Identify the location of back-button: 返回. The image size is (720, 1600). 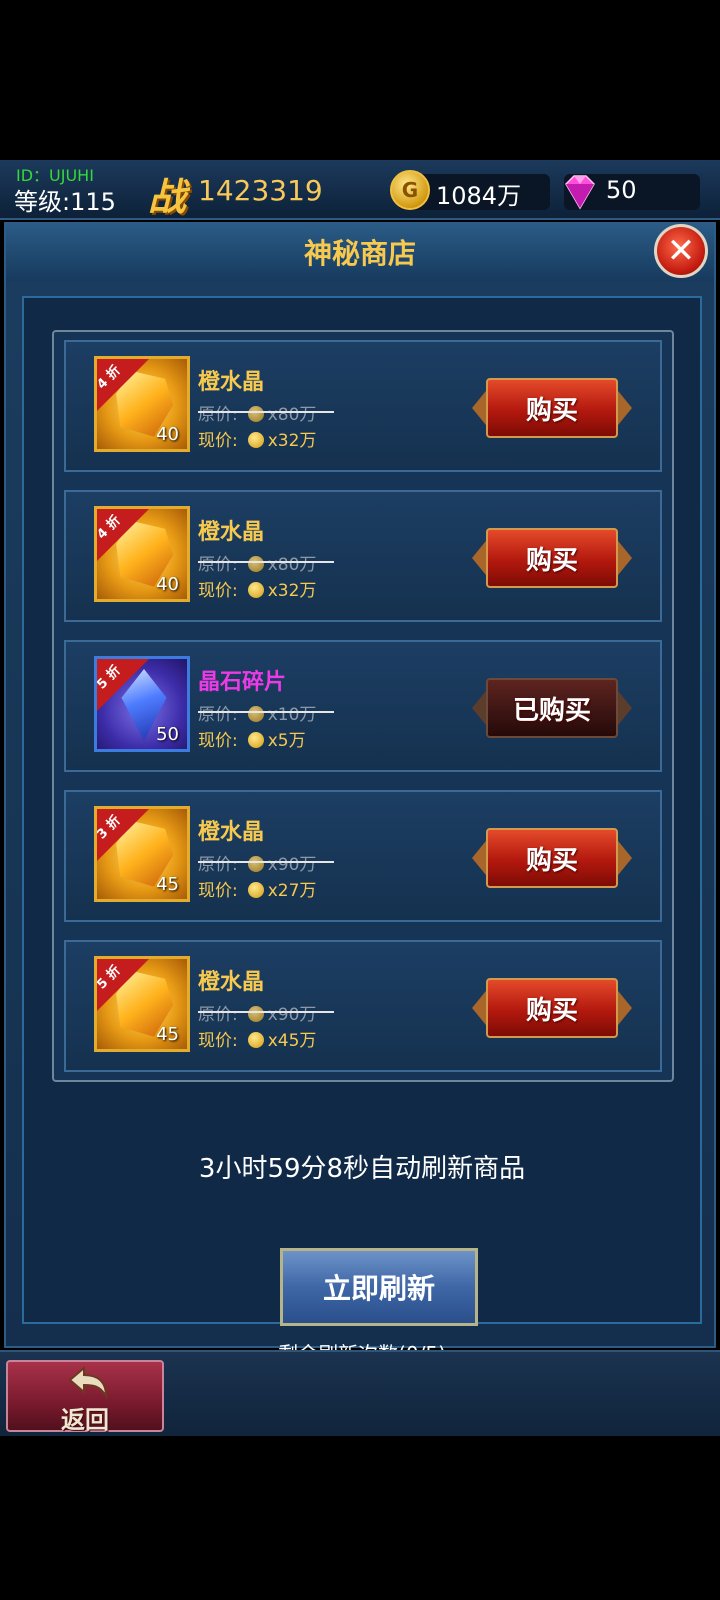
(85, 1397).